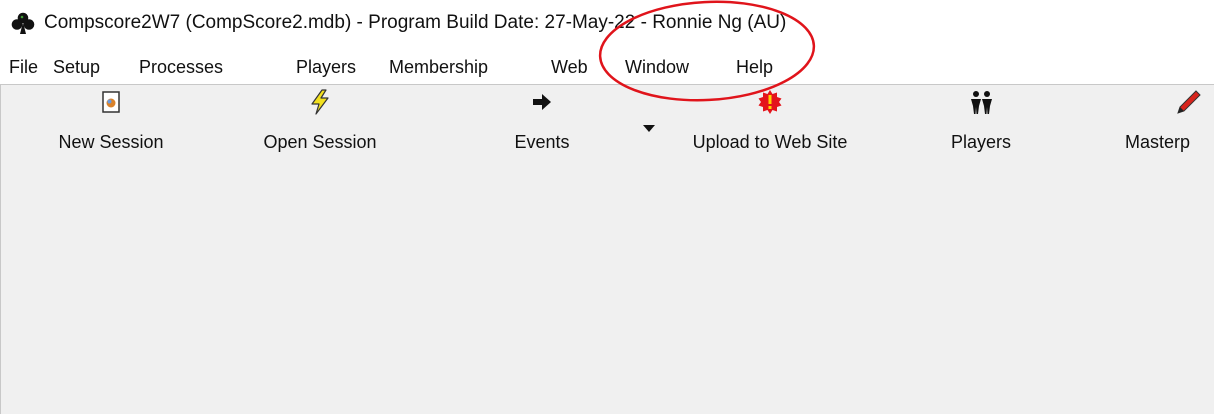  I want to click on upload-to-web-site-label: Upload to Web Site, so click(770, 142).